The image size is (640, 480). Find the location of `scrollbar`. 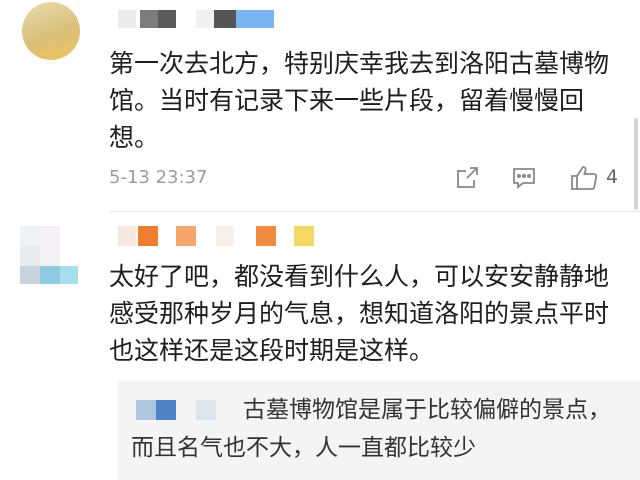

scrollbar is located at coordinates (636, 164).